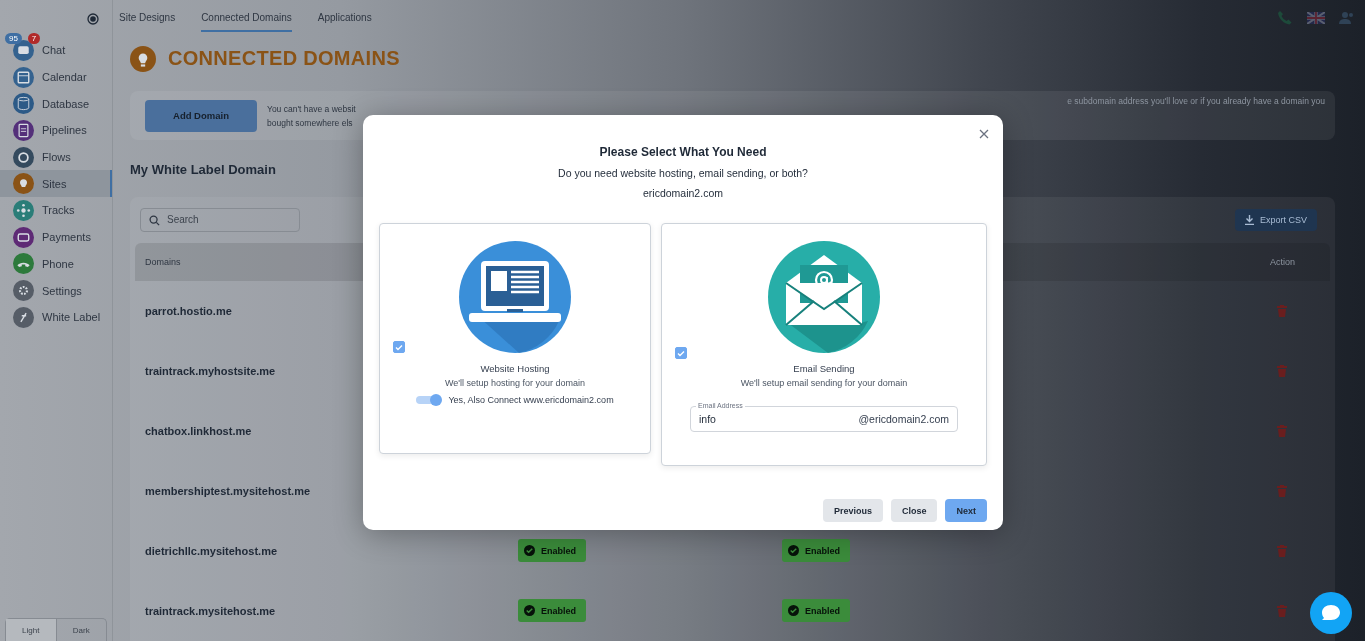 Image resolution: width=1365 pixels, height=641 pixels. Describe the element at coordinates (824, 368) in the screenshot. I see `option-title: Email Sending` at that location.